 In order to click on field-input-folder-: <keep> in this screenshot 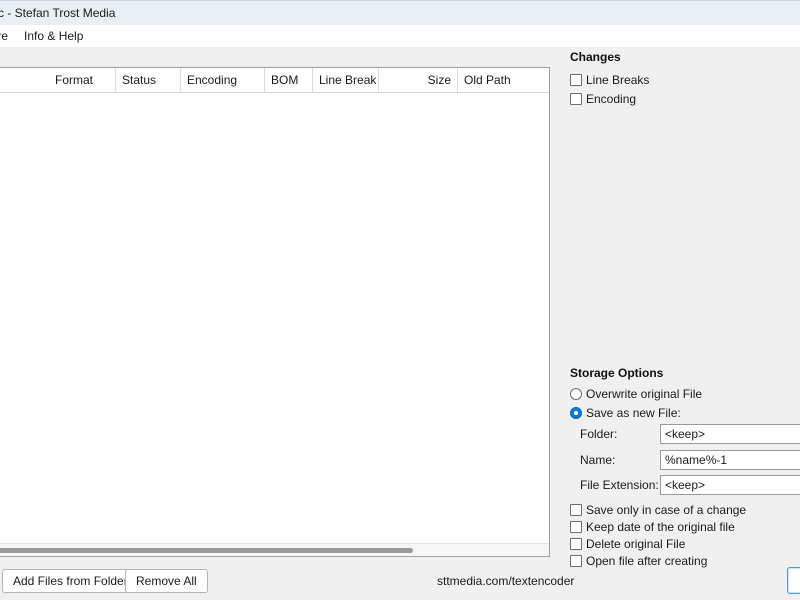, I will do `click(730, 434)`.